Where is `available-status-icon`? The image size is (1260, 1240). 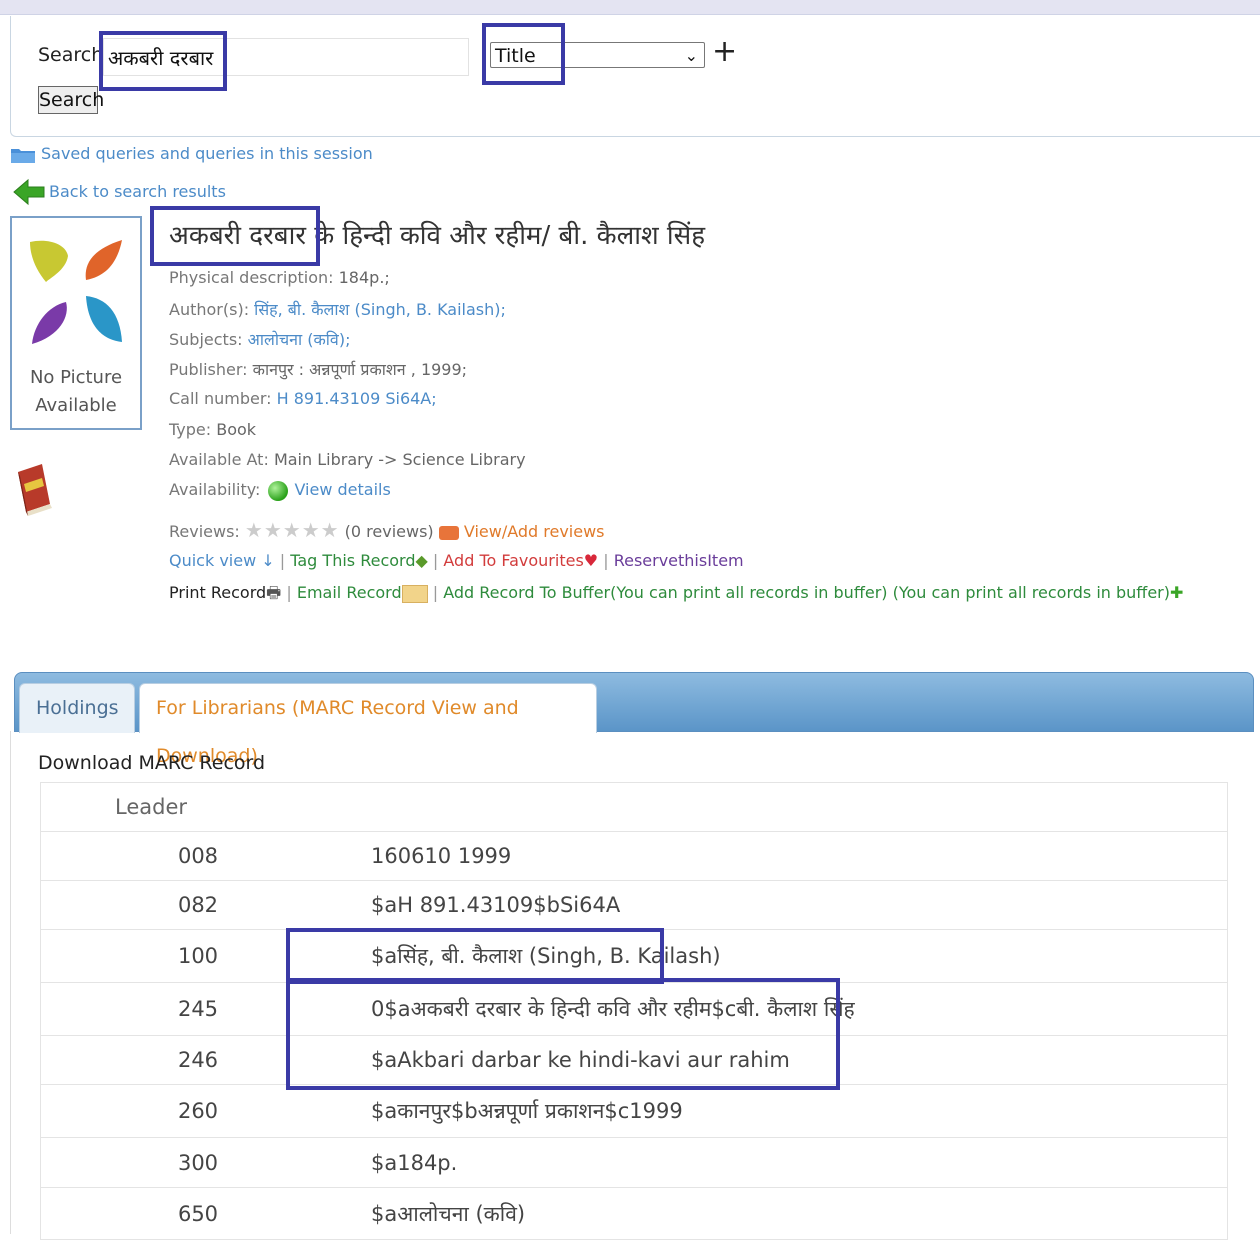 available-status-icon is located at coordinates (278, 490).